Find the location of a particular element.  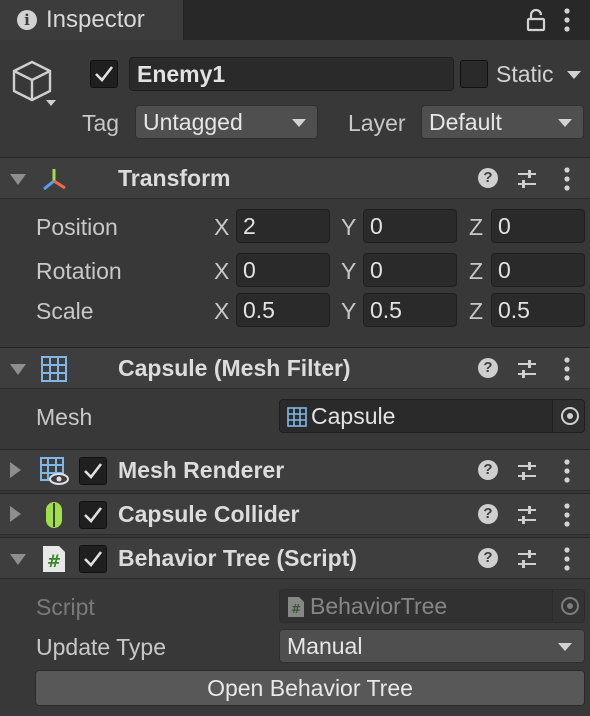

position-label: Position is located at coordinates (77, 227).